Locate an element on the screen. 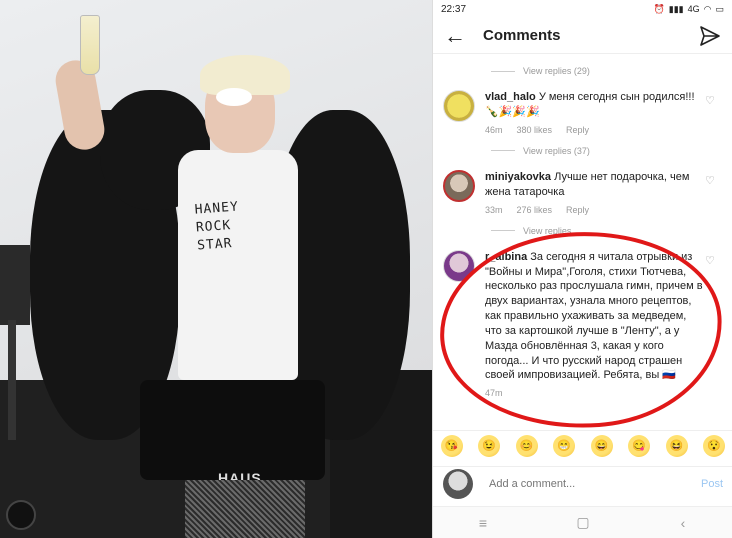  emoji-bar: 😘 😉 😊 😁 😄 😋 😆 😯 is located at coordinates (582, 445).